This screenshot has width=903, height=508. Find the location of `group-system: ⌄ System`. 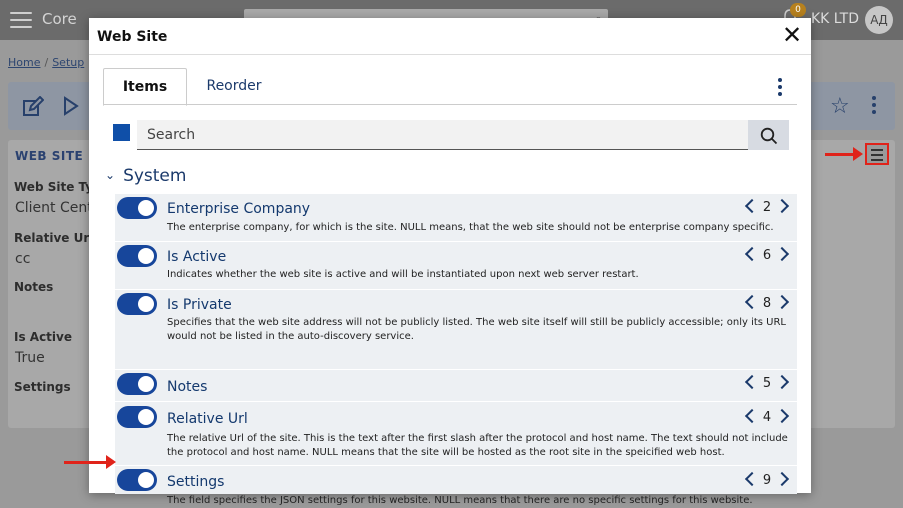

group-system: ⌄ System is located at coordinates (145, 176).